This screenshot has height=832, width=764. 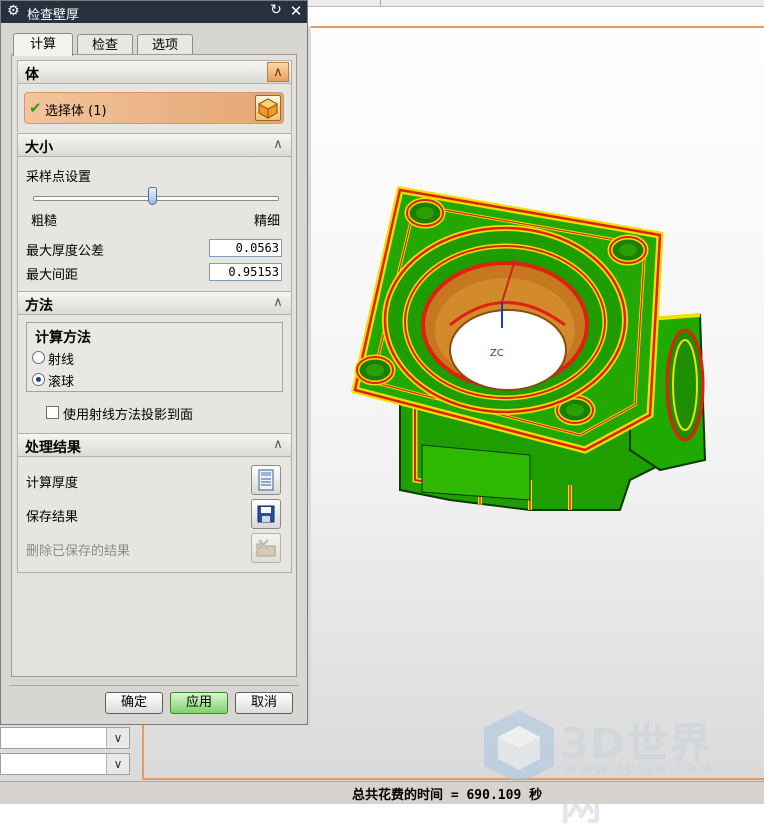 What do you see at coordinates (61, 380) in the screenshot?
I see `radio-rolling-ball-label: 滚球` at bounding box center [61, 380].